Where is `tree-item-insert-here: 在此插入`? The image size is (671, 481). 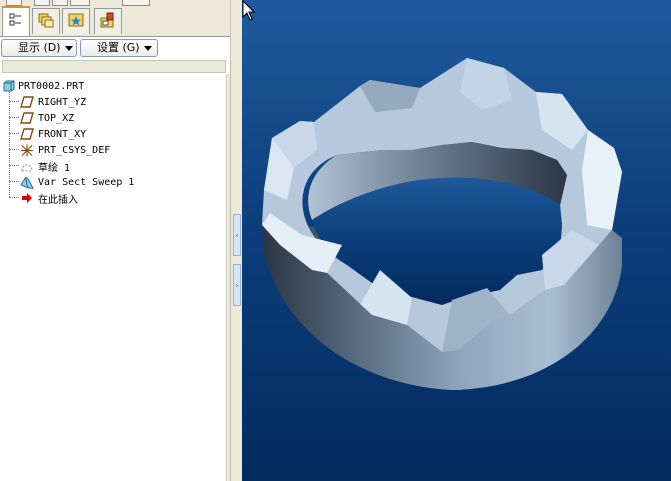 tree-item-insert-here: 在此插入 is located at coordinates (49, 198).